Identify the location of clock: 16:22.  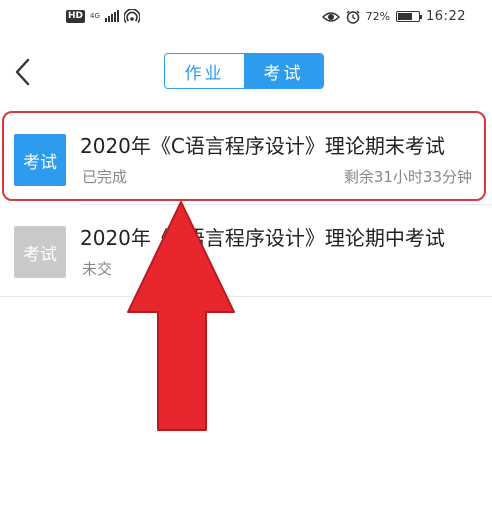
(446, 16).